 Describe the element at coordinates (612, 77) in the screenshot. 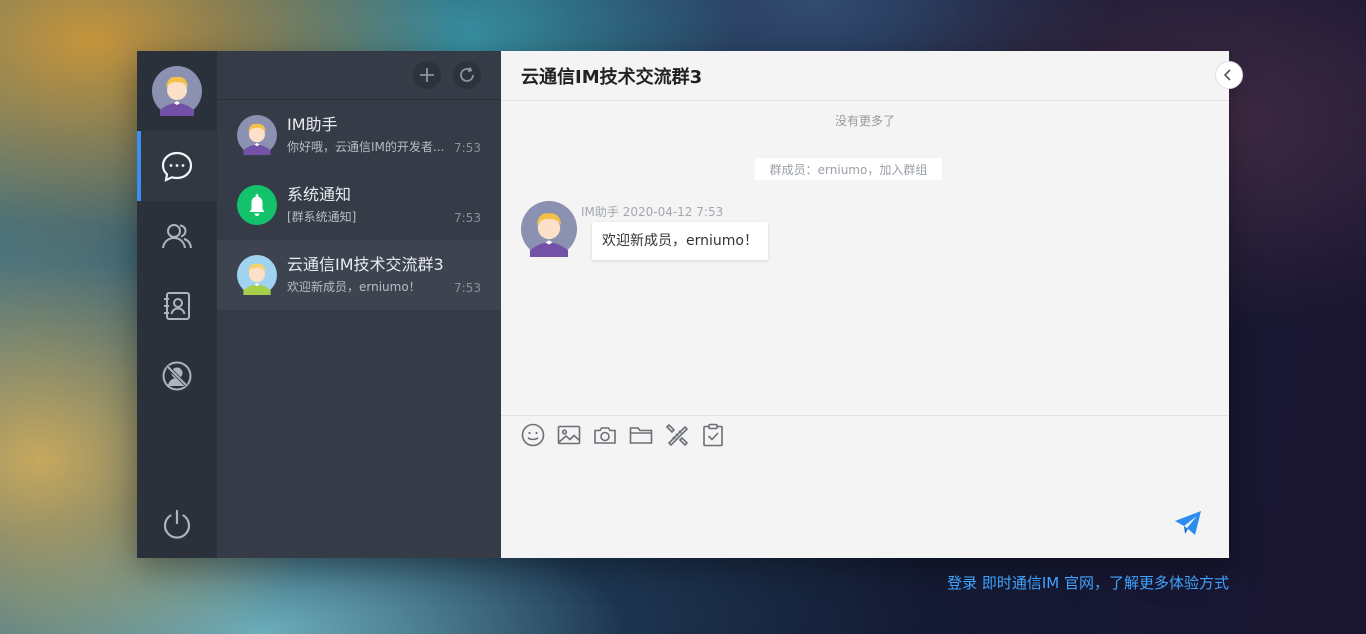

I see `chat-title: 云通信IM技术交流群3` at that location.